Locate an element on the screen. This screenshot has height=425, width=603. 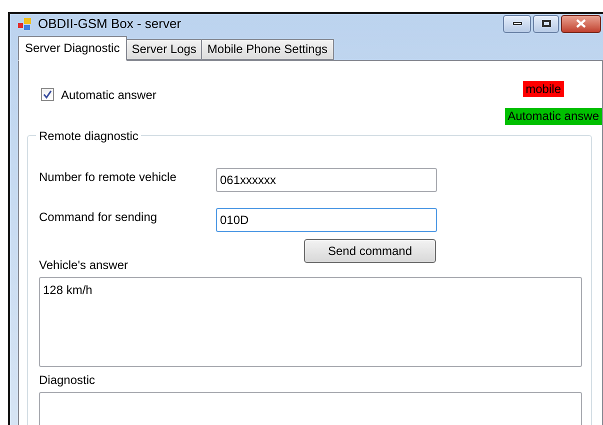
maximize-button is located at coordinates (546, 23).